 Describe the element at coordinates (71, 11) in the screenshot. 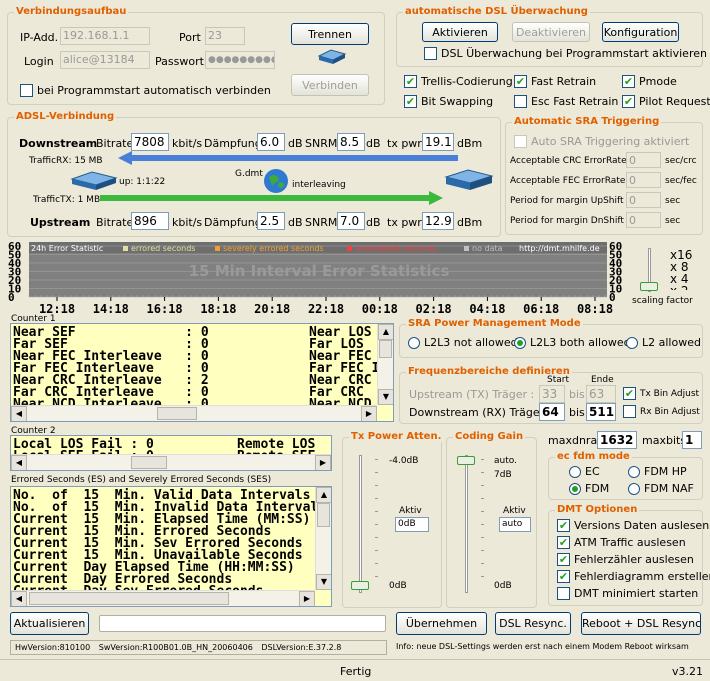

I see `connection-title: Verbindungsaufbau` at that location.